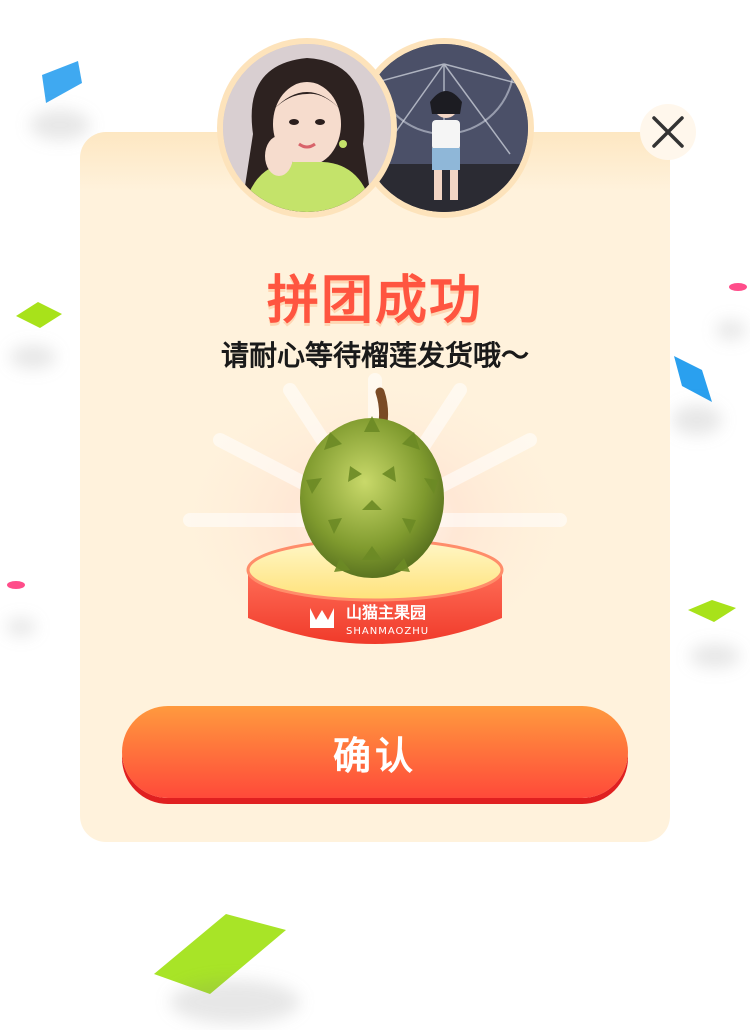 This screenshot has height=1030, width=750. I want to click on brand-name: 山猫主果园, so click(386, 612).